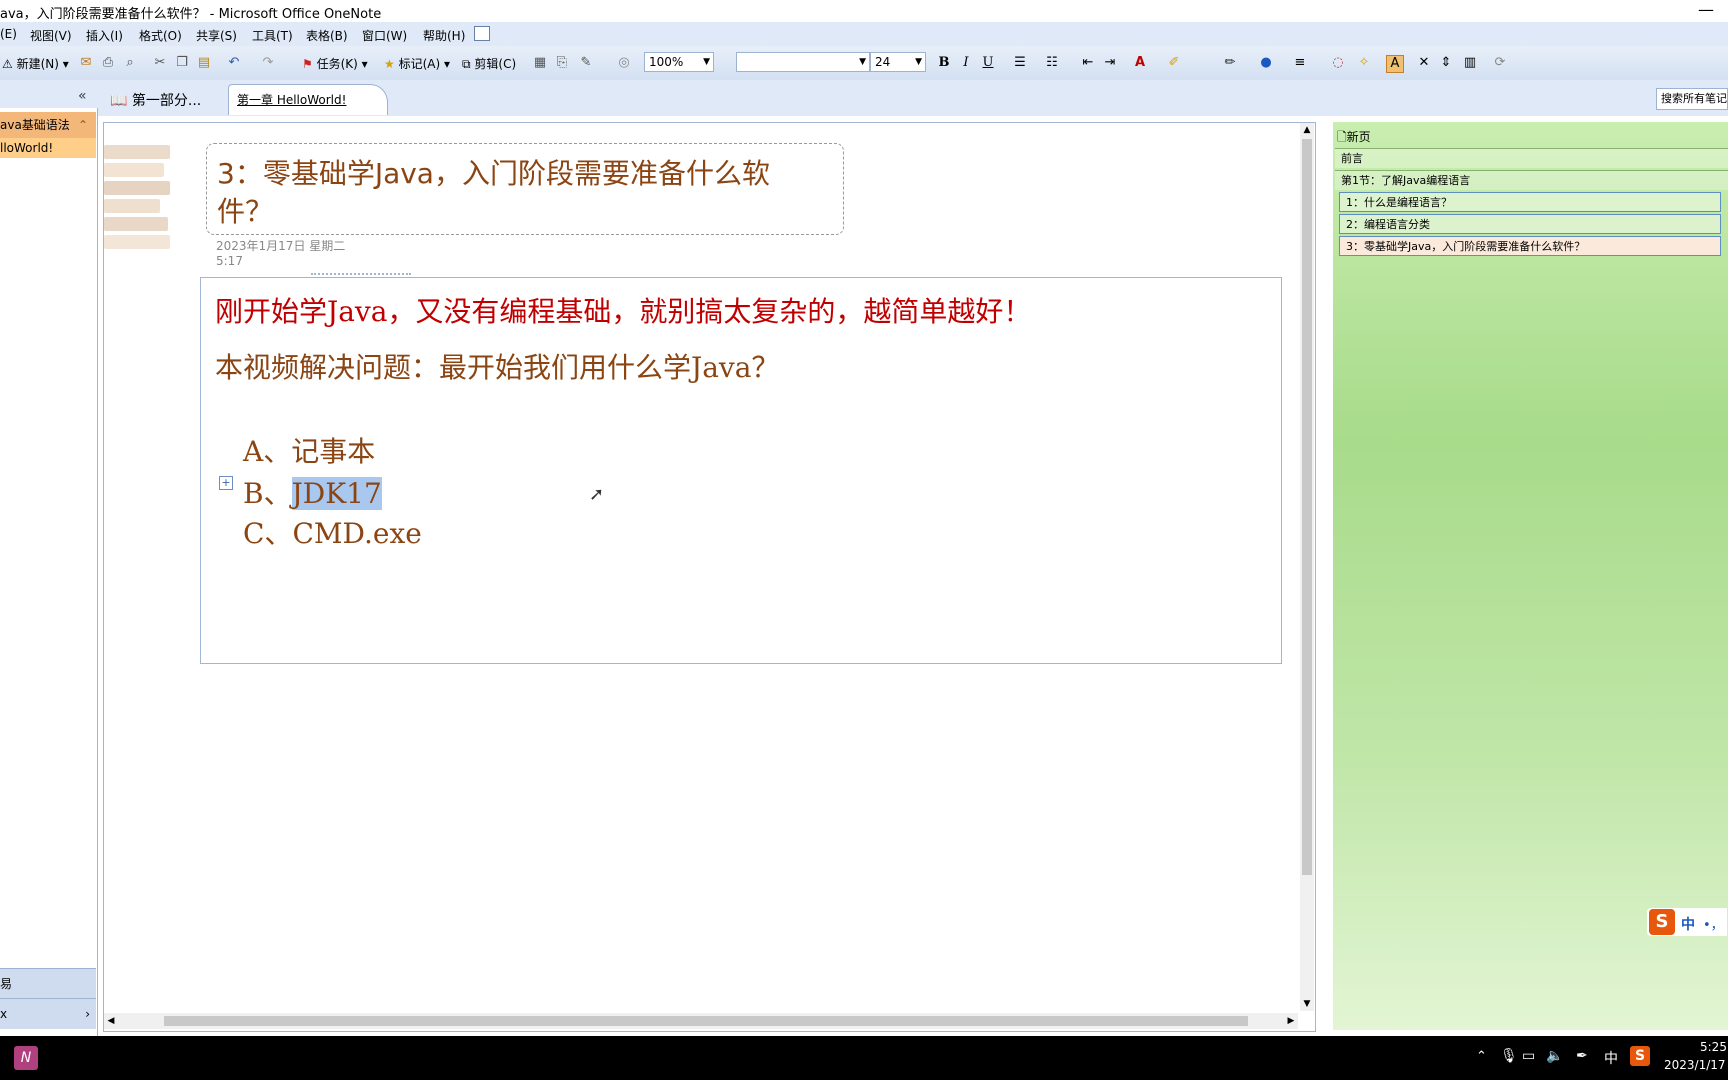 The height and width of the screenshot is (1080, 1728). Describe the element at coordinates (918, 62) in the screenshot. I see `chevron-down-icon: ▼` at that location.